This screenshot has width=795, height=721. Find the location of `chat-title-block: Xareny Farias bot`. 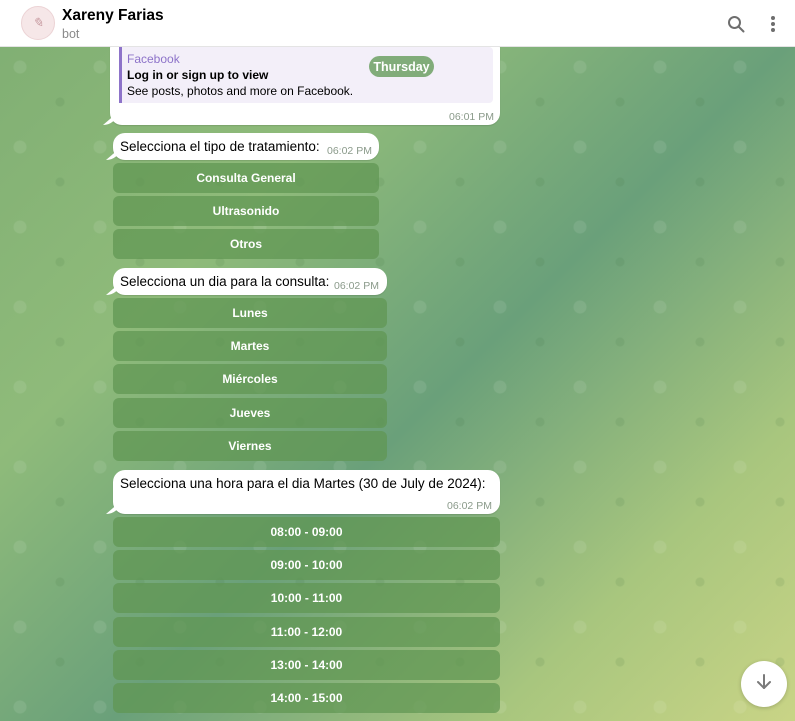

chat-title-block: Xareny Farias bot is located at coordinates (113, 24).